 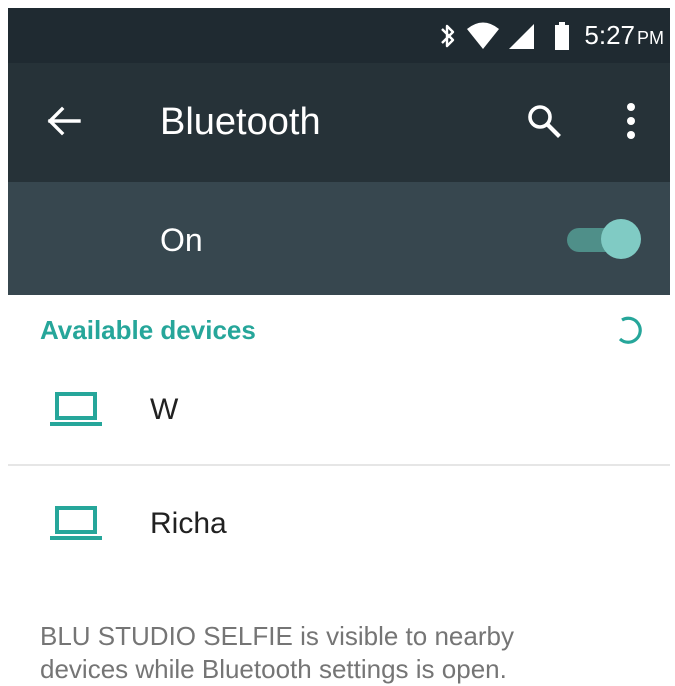 What do you see at coordinates (164, 409) in the screenshot?
I see `device-name: W` at bounding box center [164, 409].